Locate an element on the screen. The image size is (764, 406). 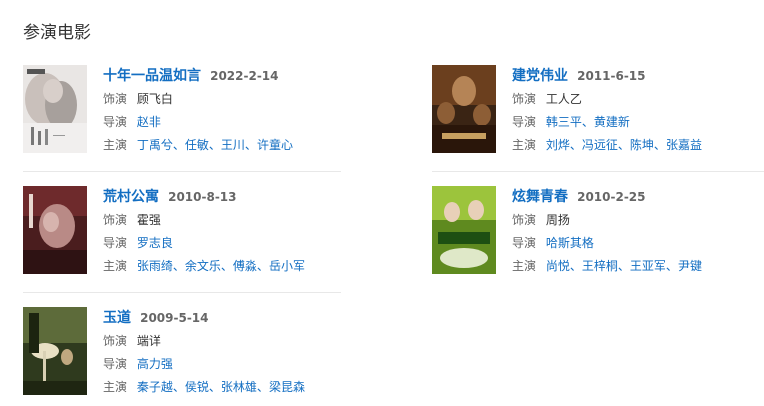
cast-link: 尚悦 is located at coordinates (558, 266).